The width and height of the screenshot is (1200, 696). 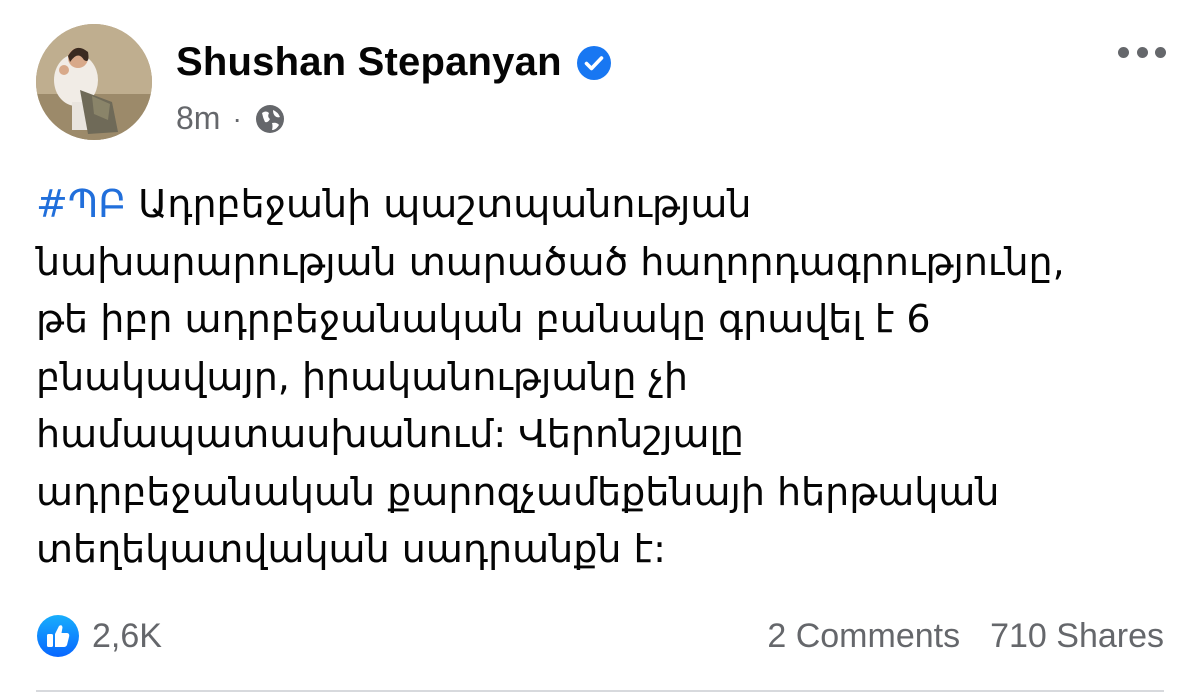 What do you see at coordinates (439, 204) in the screenshot?
I see `post-text-fragment: Ադրբեջանի պաշտպանության` at bounding box center [439, 204].